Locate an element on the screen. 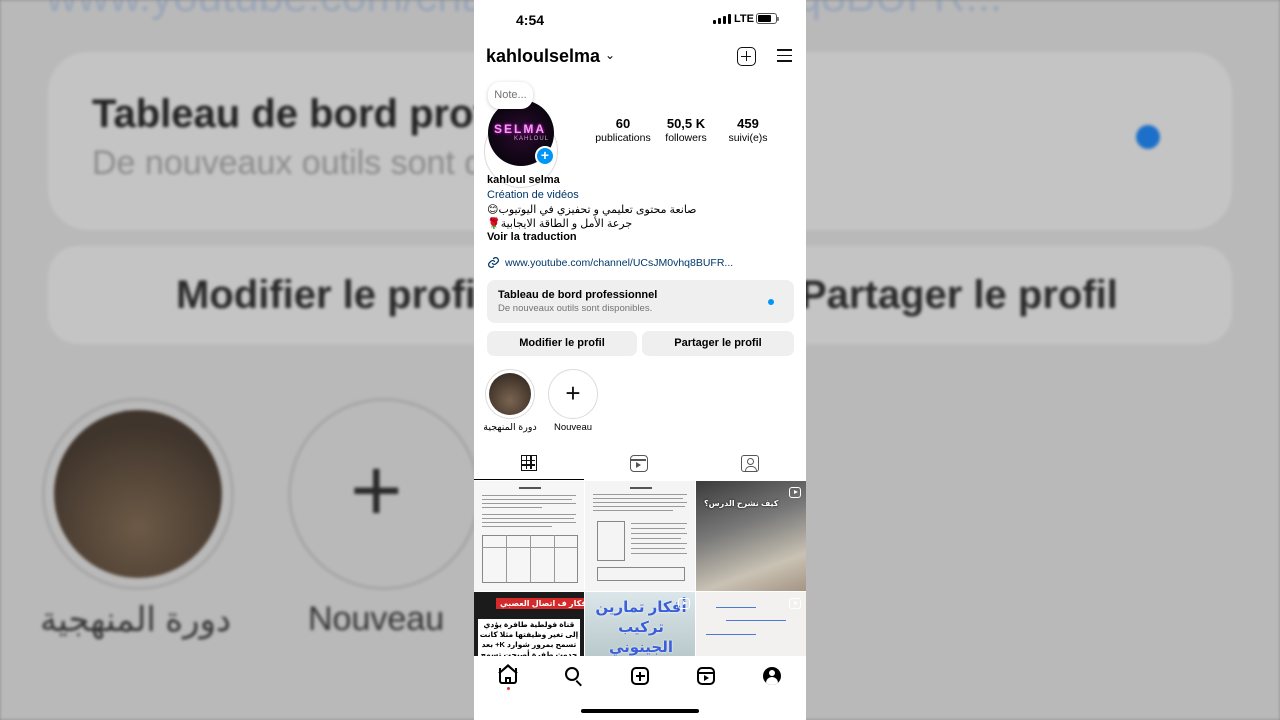 Image resolution: width=1280 pixels, height=720 pixels. bg-highlight-label: دورة المنهجية is located at coordinates (136, 620).